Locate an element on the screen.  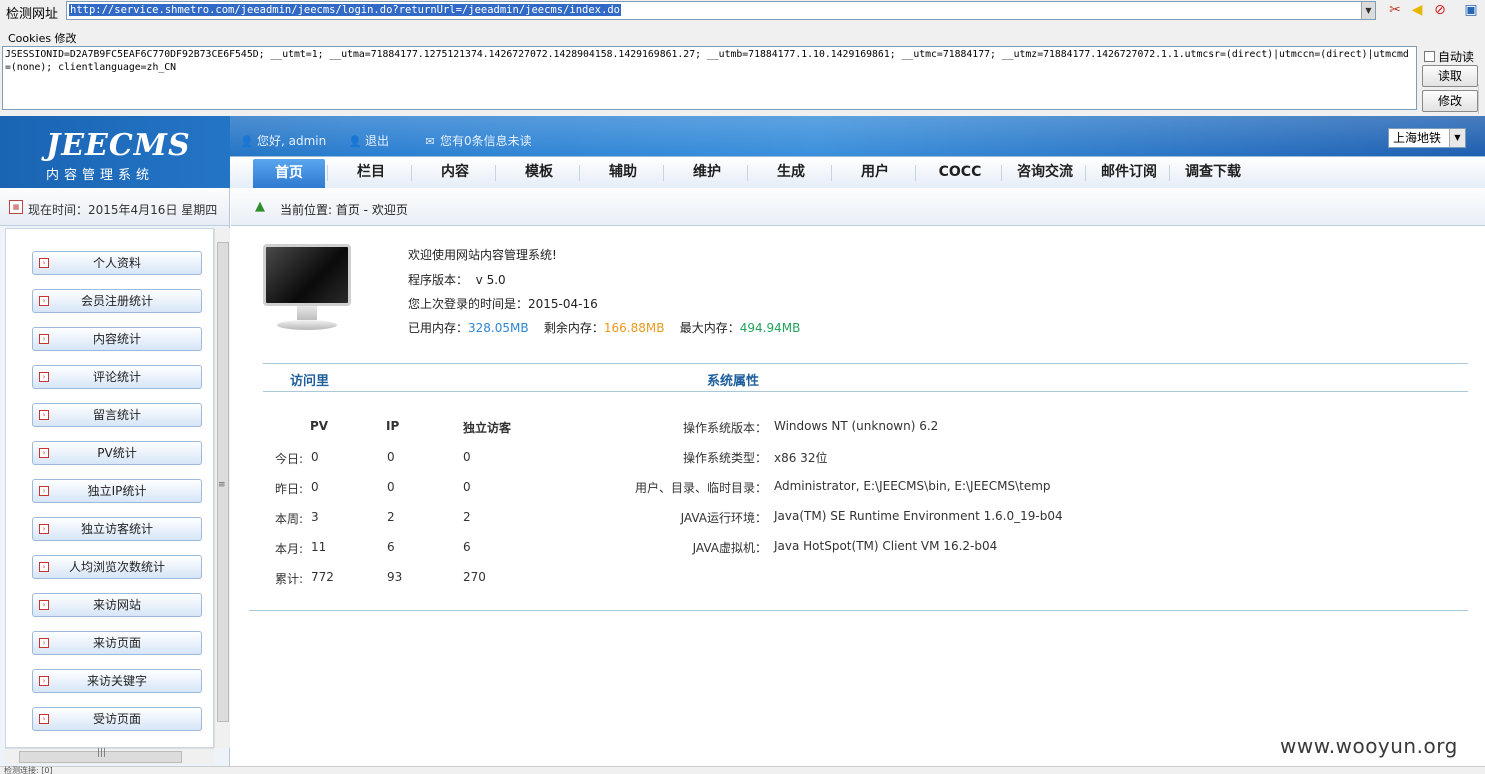
visits-header-ip: IP is located at coordinates (393, 426).